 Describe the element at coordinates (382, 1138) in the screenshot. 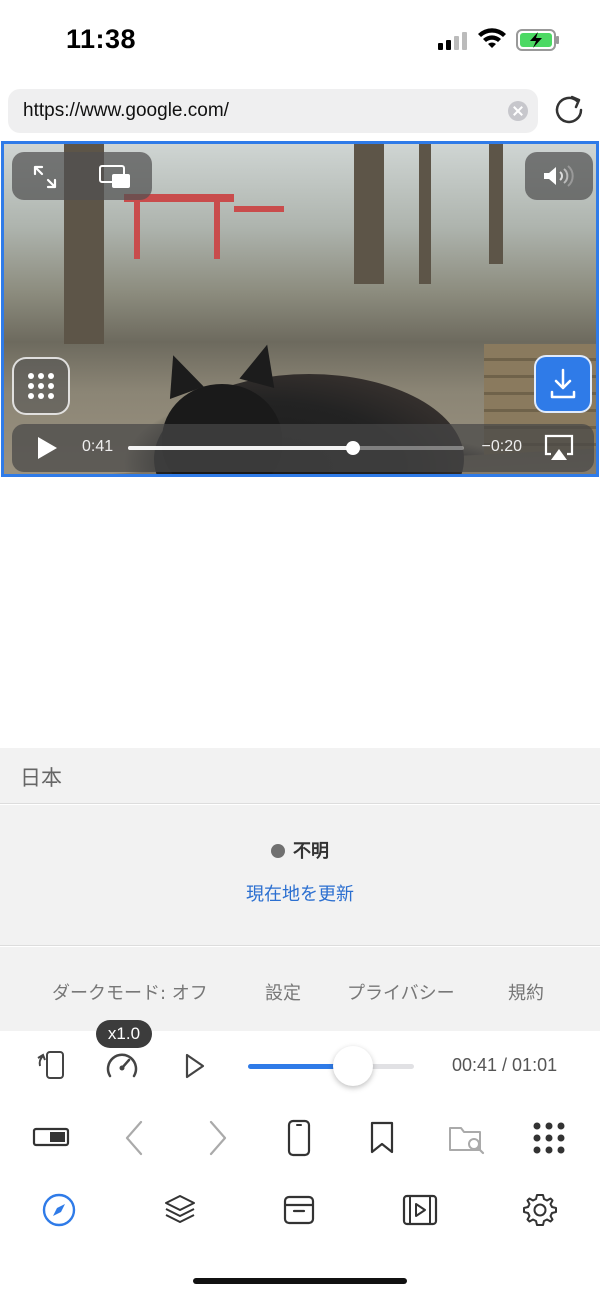

I see `bookmark-icon` at that location.